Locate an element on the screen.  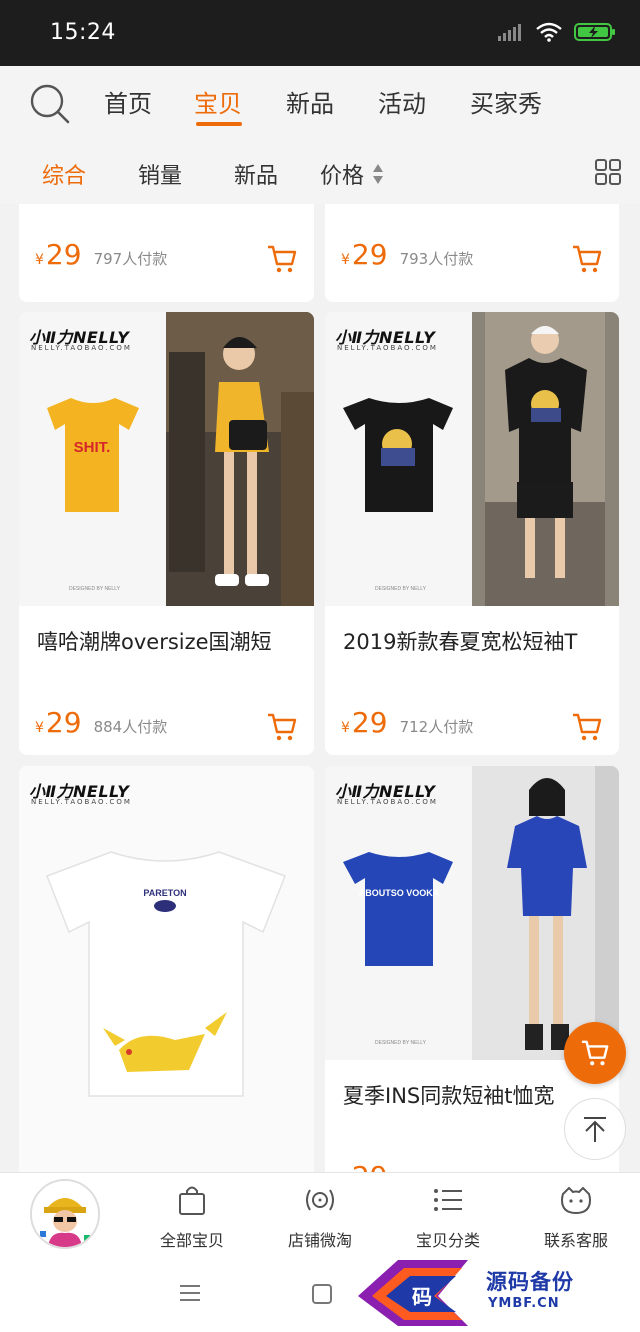
sort-price: 价格 is located at coordinates (342, 174).